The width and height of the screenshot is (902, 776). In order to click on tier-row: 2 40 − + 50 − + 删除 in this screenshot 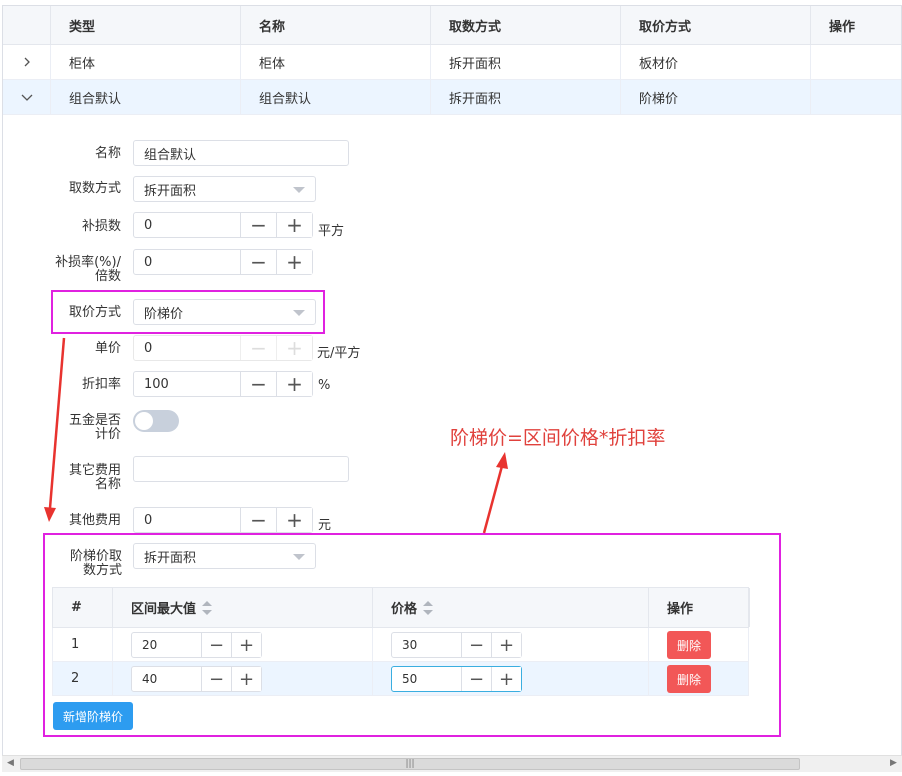, I will do `click(400, 679)`.